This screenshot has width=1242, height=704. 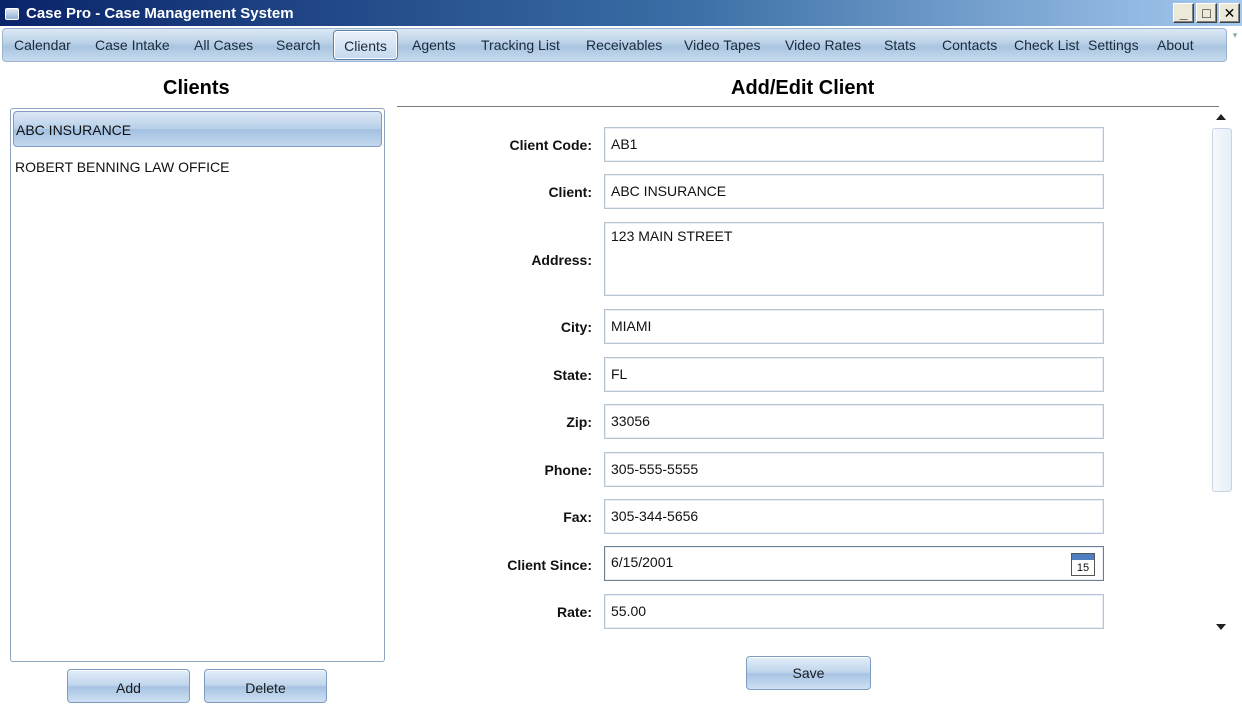 What do you see at coordinates (579, 422) in the screenshot?
I see `zip-label: Zip:` at bounding box center [579, 422].